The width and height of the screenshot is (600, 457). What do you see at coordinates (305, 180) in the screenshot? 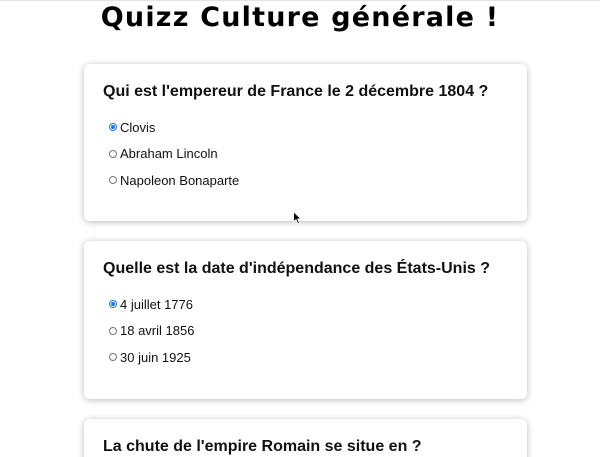
I see `answer-option: Napoleon Bonaparte` at bounding box center [305, 180].